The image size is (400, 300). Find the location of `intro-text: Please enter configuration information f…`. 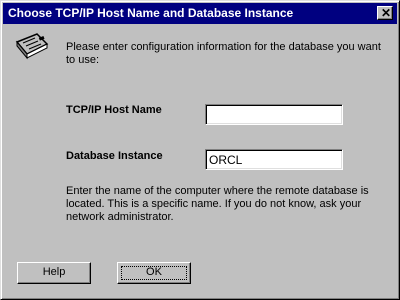

intro-text: Please enter configuration information f… is located at coordinates (223, 53).